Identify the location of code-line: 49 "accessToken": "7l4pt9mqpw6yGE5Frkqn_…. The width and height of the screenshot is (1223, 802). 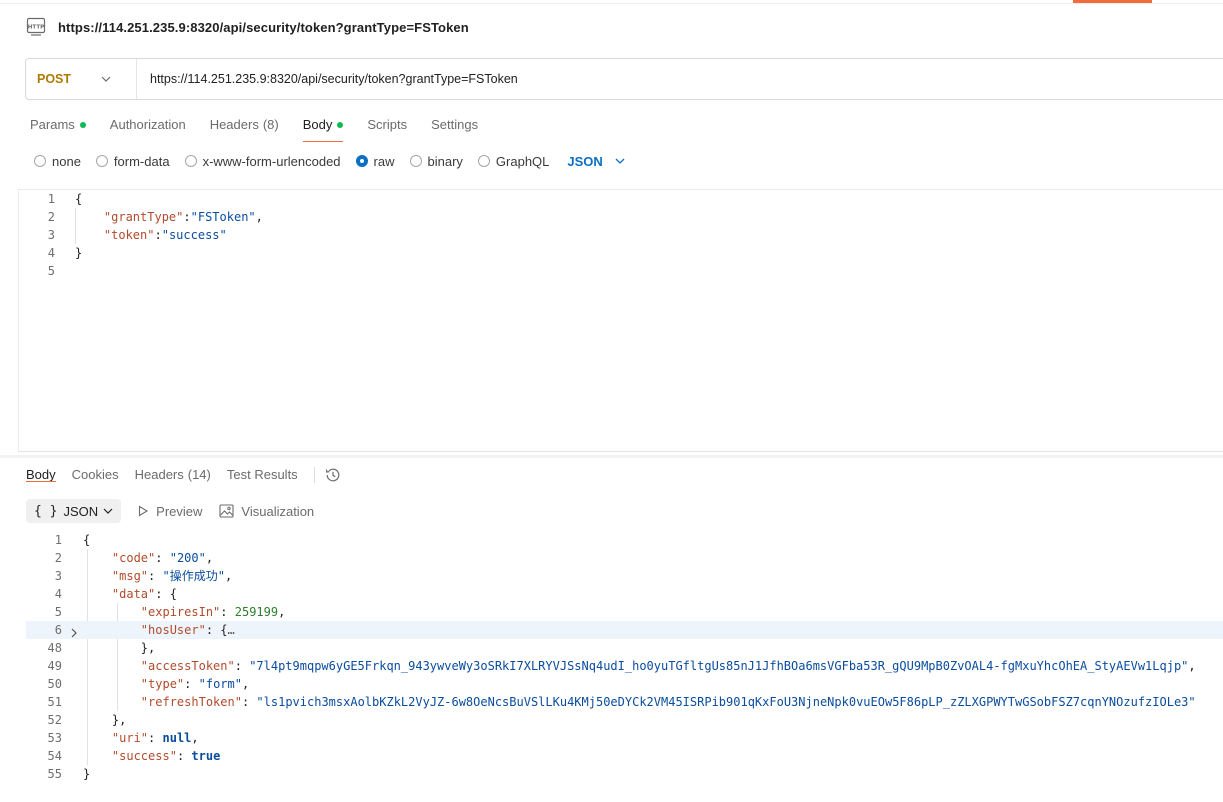
(624, 666).